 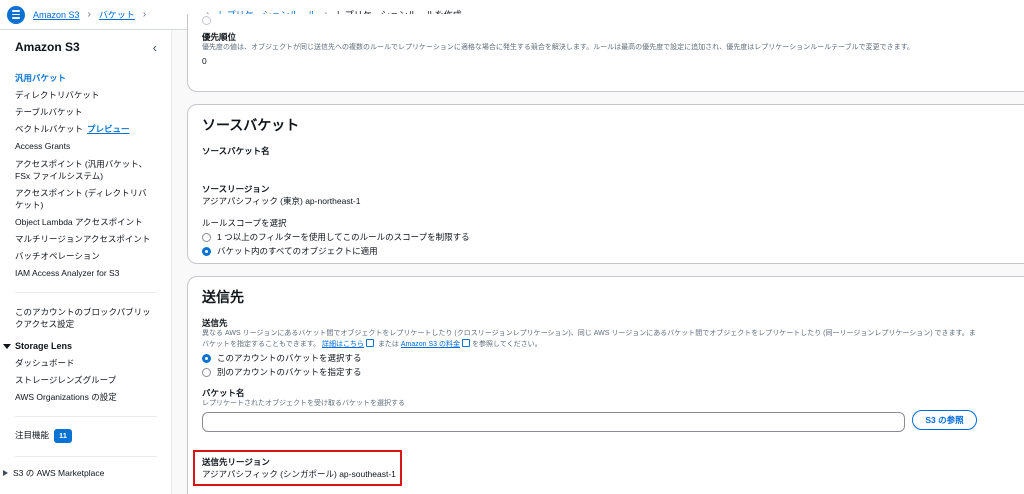 I want to click on sidebar-item-featured: 注目機能 11, so click(x=93, y=436).